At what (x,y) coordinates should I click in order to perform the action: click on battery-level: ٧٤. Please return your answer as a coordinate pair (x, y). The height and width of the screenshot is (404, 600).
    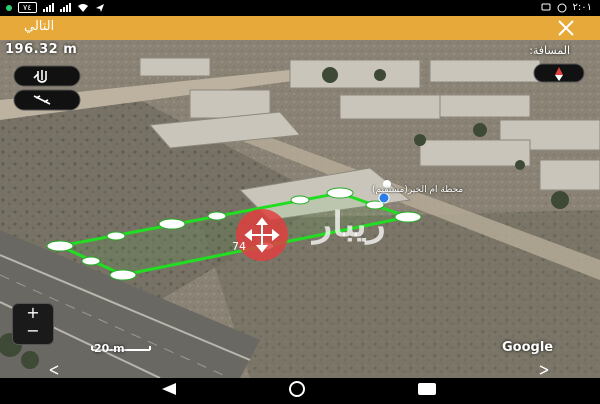
    Looking at the image, I should click on (27, 7).